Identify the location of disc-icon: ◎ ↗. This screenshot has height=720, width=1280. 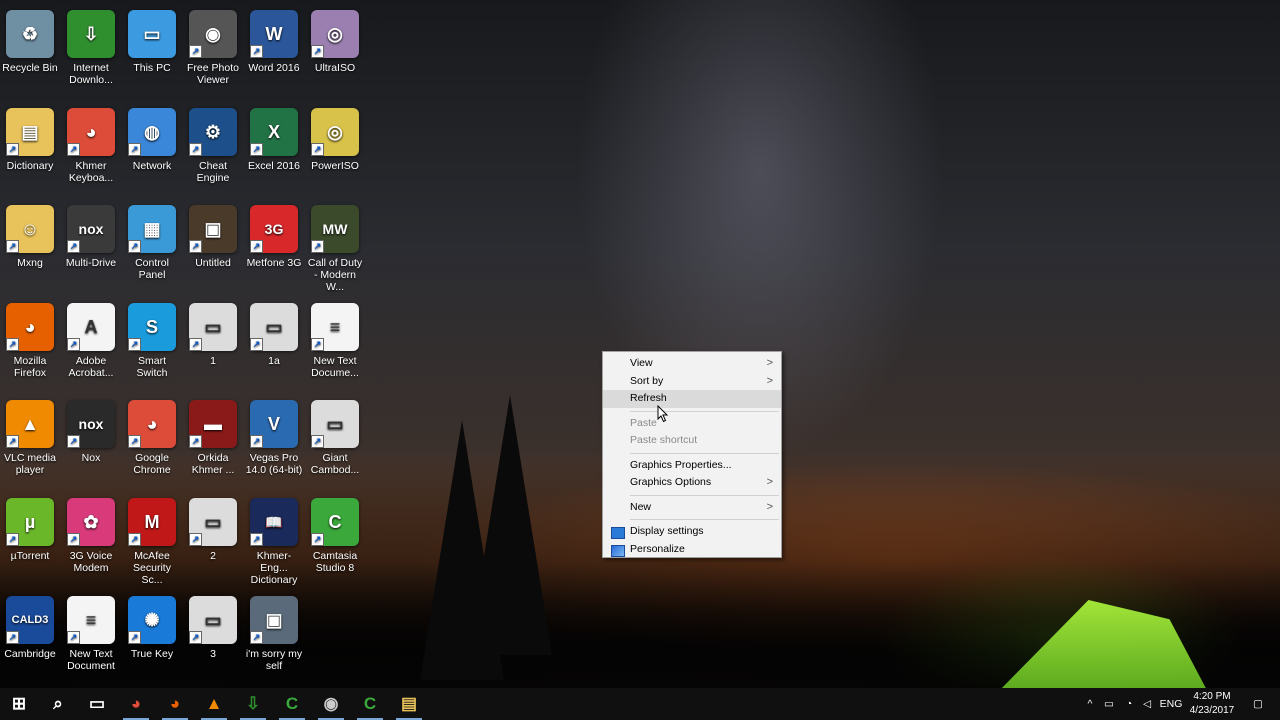
(335, 34).